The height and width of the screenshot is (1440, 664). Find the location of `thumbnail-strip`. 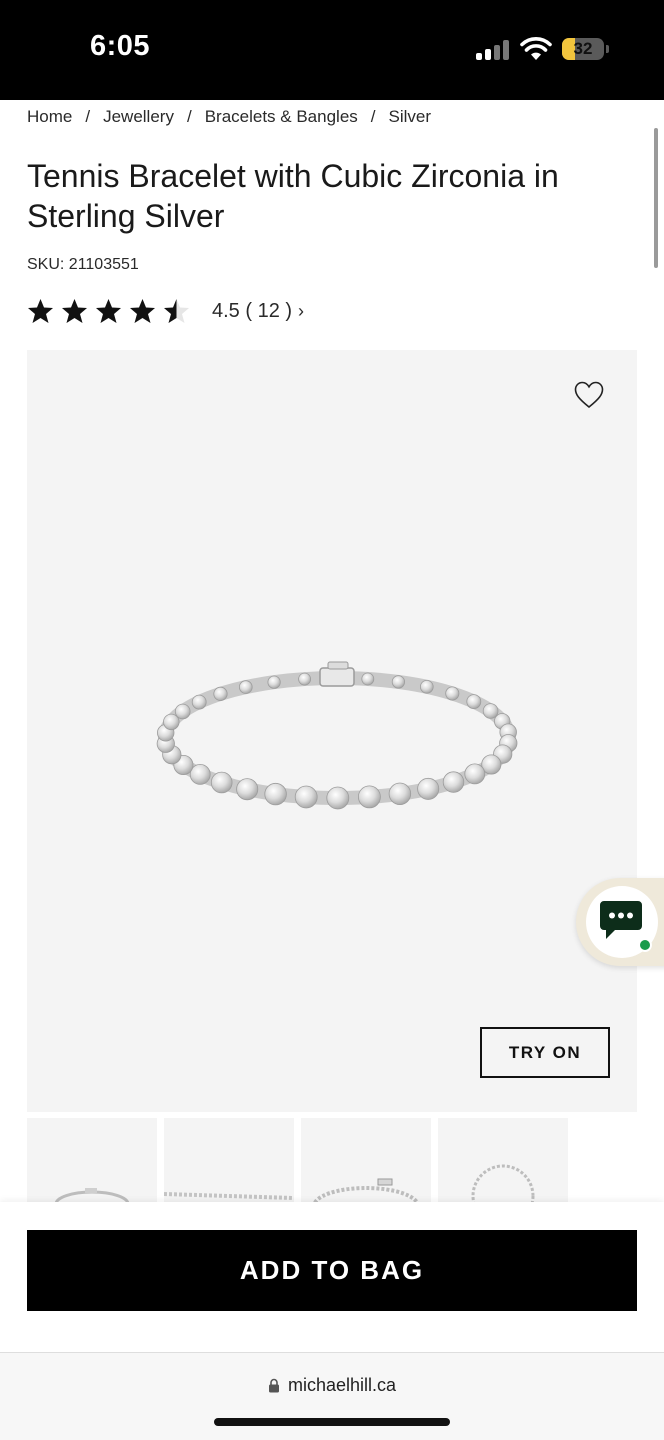

thumbnail-strip is located at coordinates (332, 1161).